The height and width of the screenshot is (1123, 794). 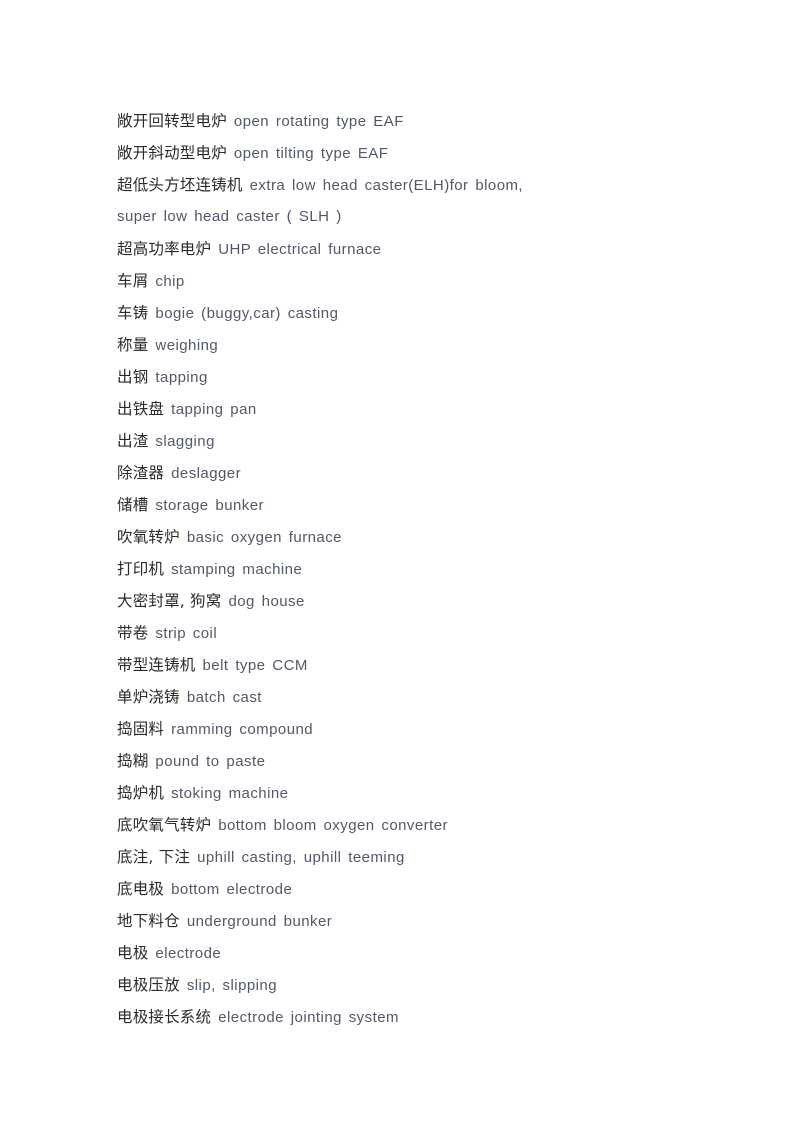 I want to click on term-chinese: 超高功率电炉, so click(x=164, y=249).